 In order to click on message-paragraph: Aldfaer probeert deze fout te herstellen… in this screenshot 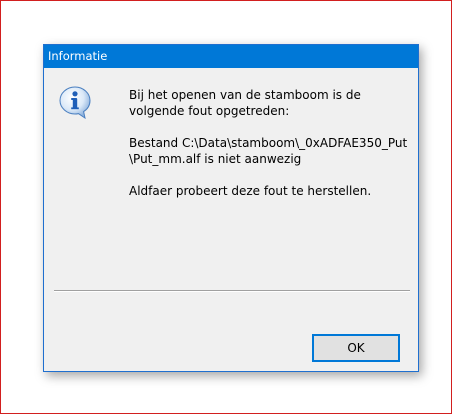, I will do `click(271, 191)`.